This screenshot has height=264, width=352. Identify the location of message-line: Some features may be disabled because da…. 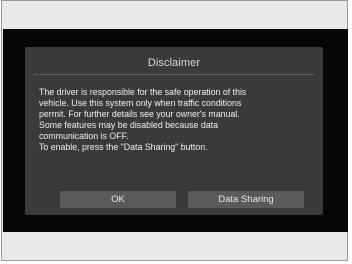
(128, 125).